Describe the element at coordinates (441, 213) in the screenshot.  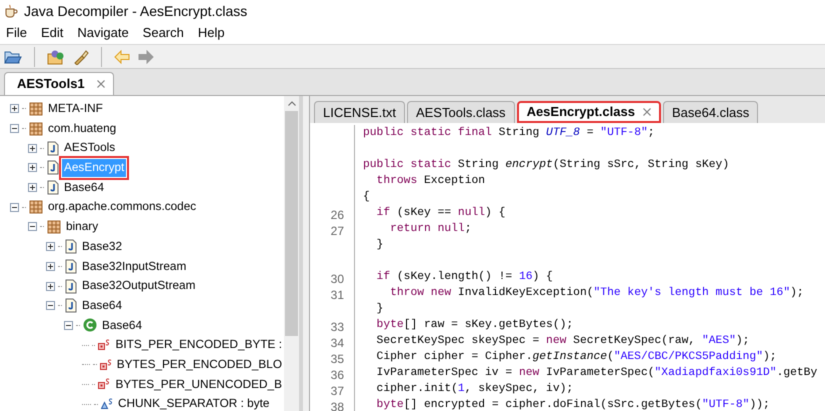
I see `code-line: if (sKey == null) {` at that location.